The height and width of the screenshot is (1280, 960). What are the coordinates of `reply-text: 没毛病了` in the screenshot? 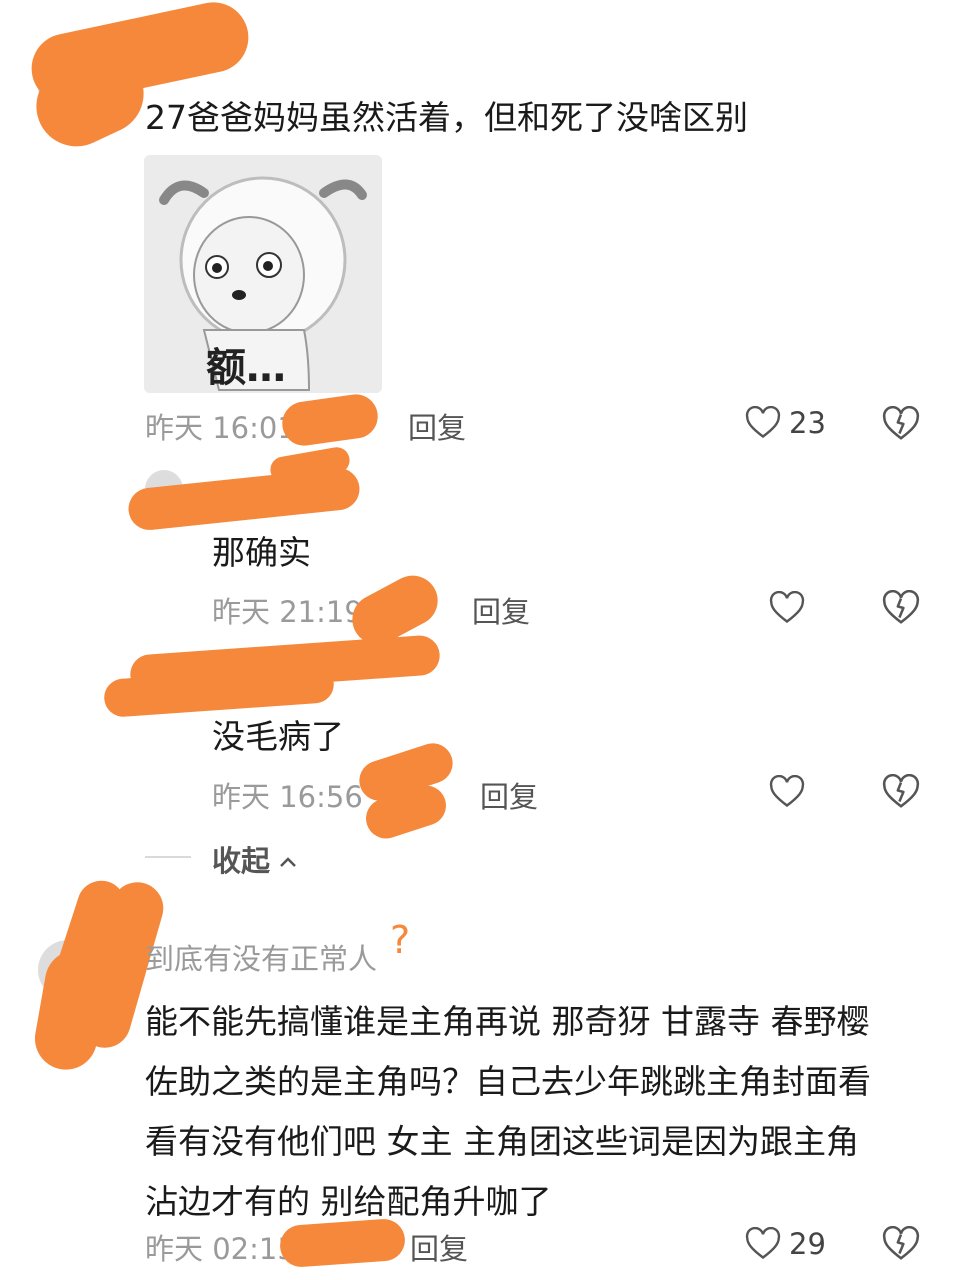 It's located at (278, 736).